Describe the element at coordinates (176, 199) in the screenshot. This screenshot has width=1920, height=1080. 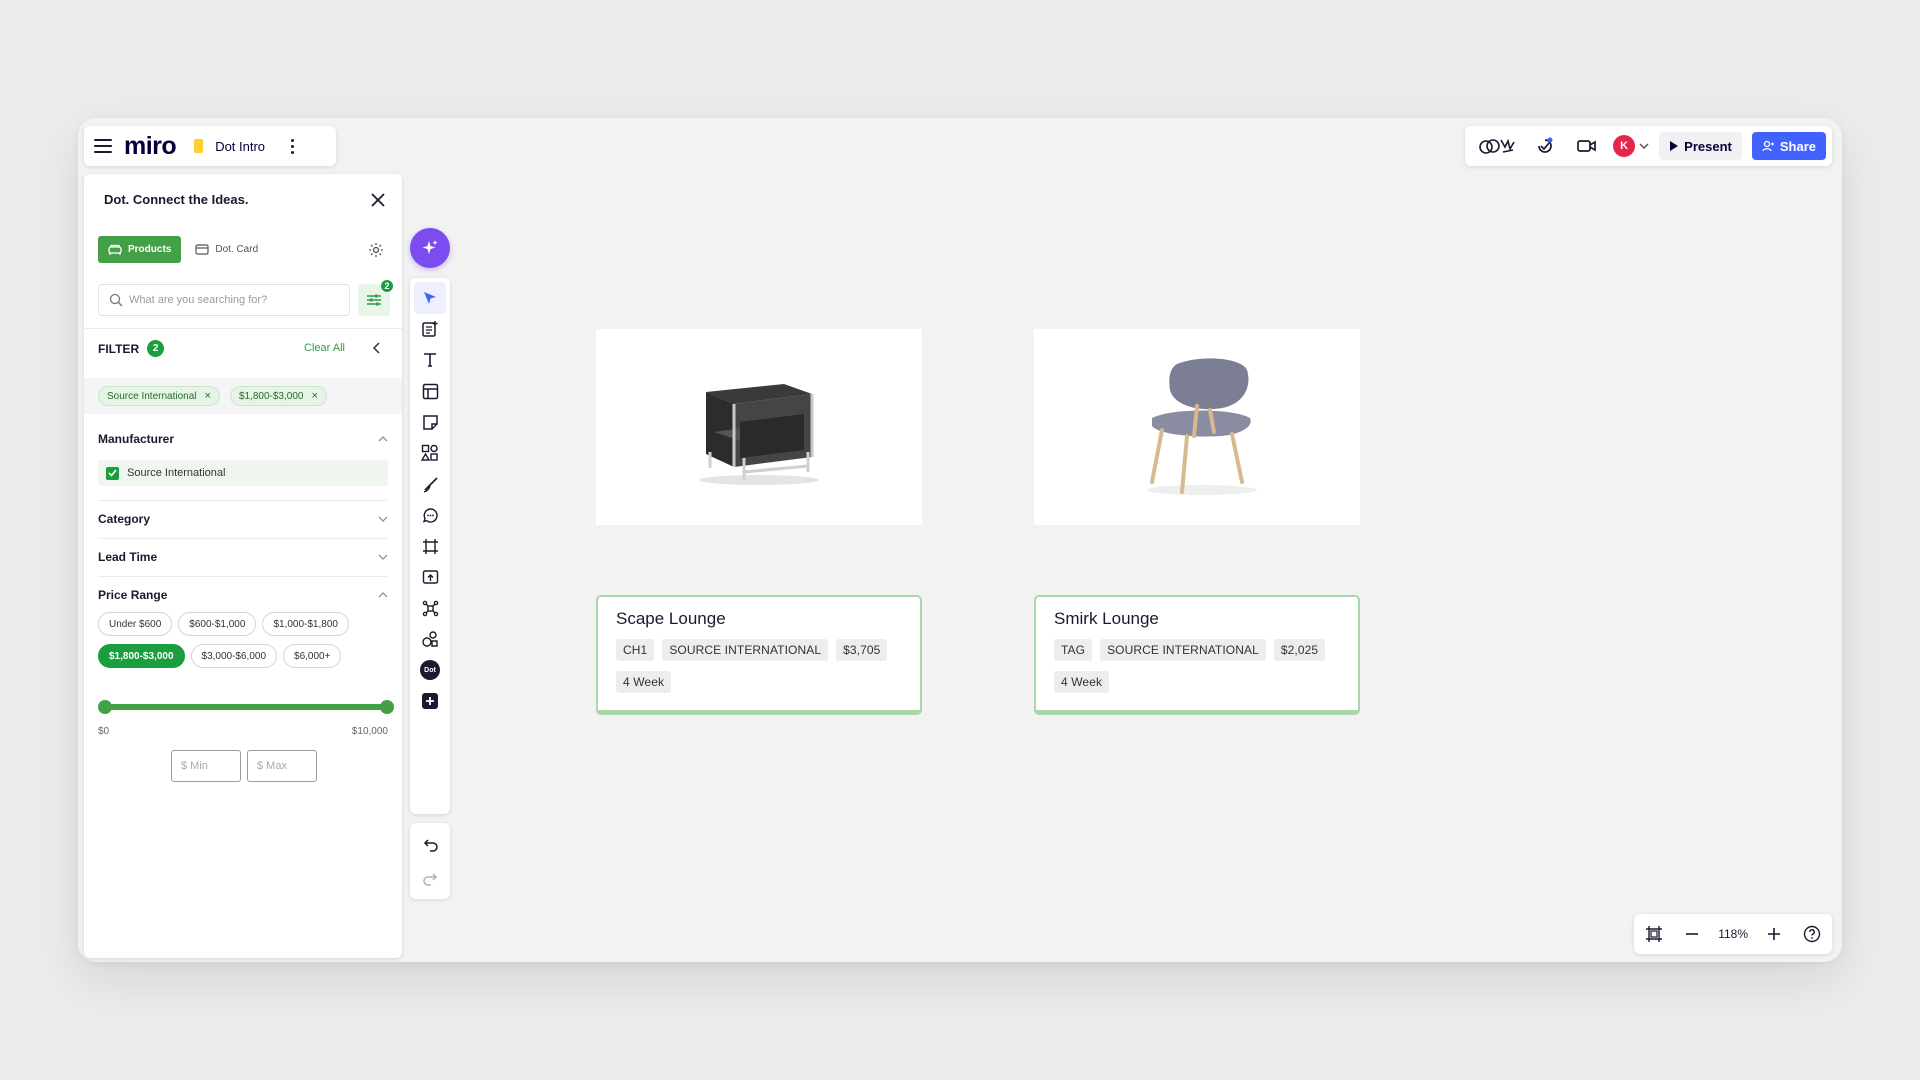
I see `panel-title: Dot. Connect the Ideas.` at that location.